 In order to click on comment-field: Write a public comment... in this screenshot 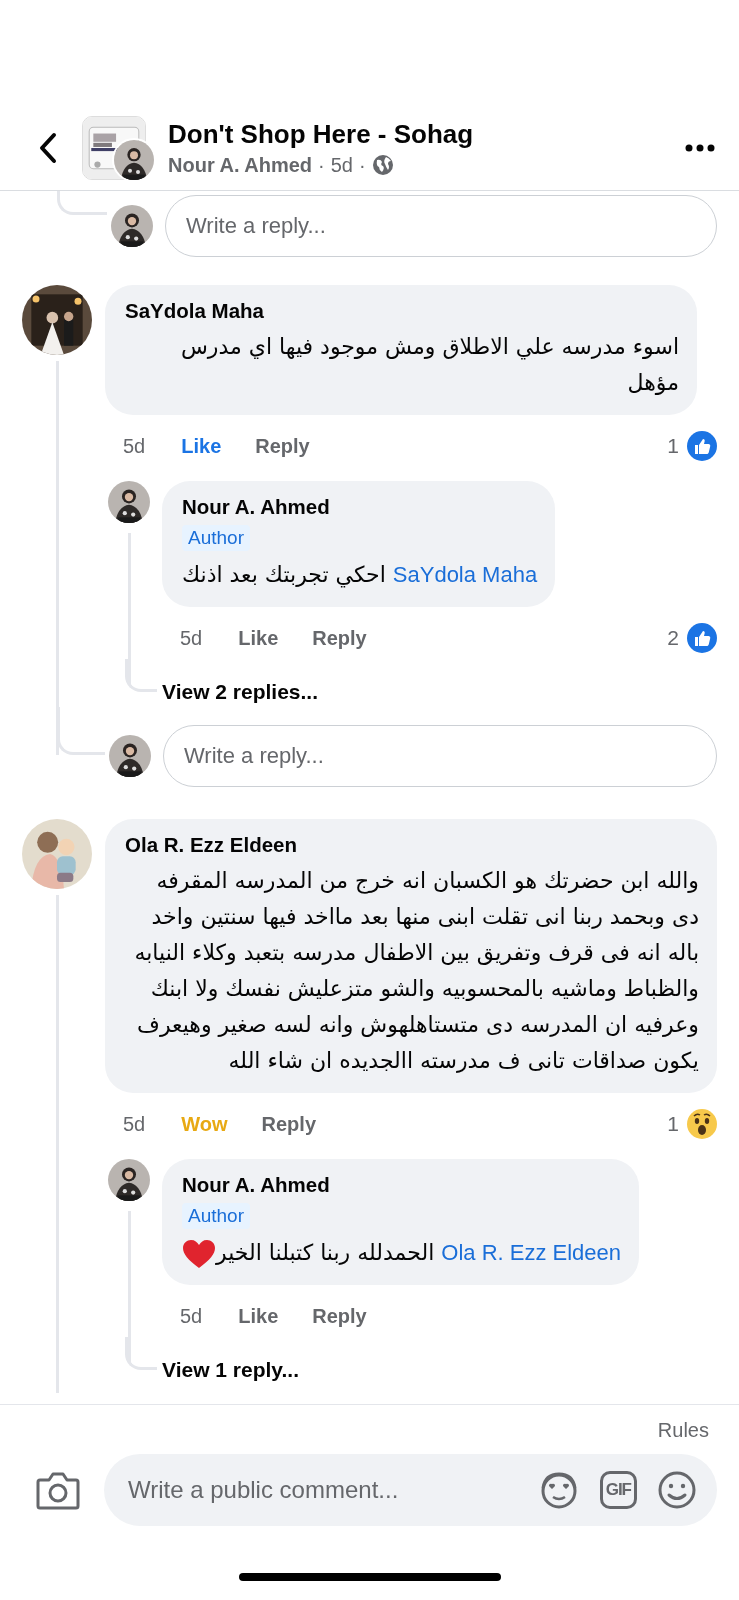, I will do `click(322, 1490)`.